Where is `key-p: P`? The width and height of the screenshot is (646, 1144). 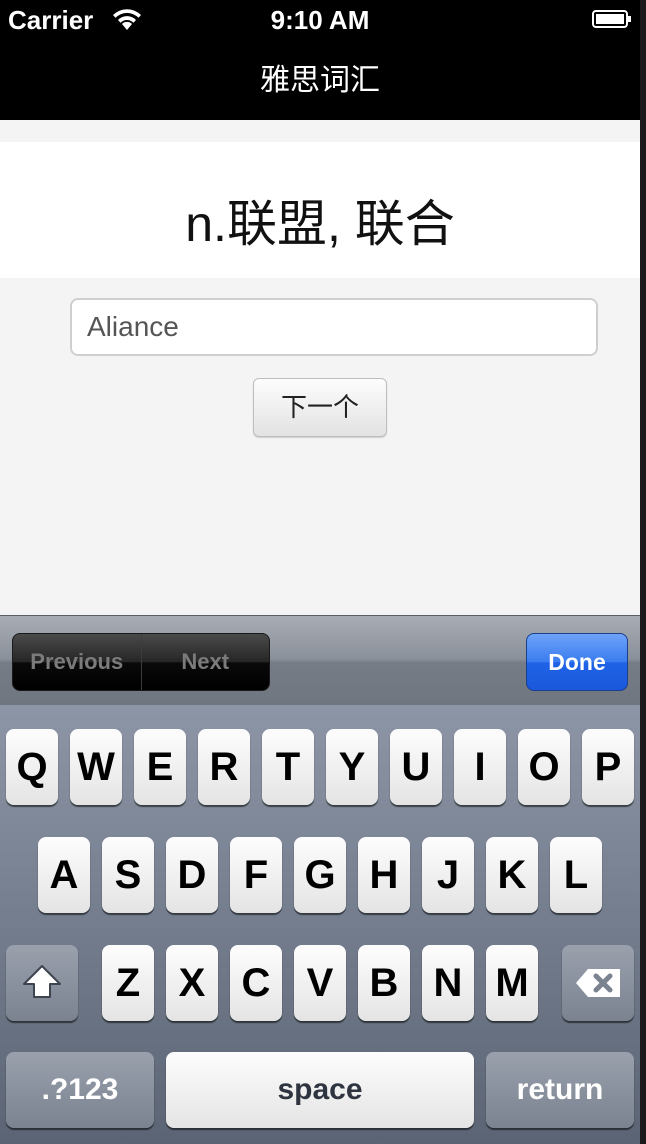 key-p: P is located at coordinates (608, 767).